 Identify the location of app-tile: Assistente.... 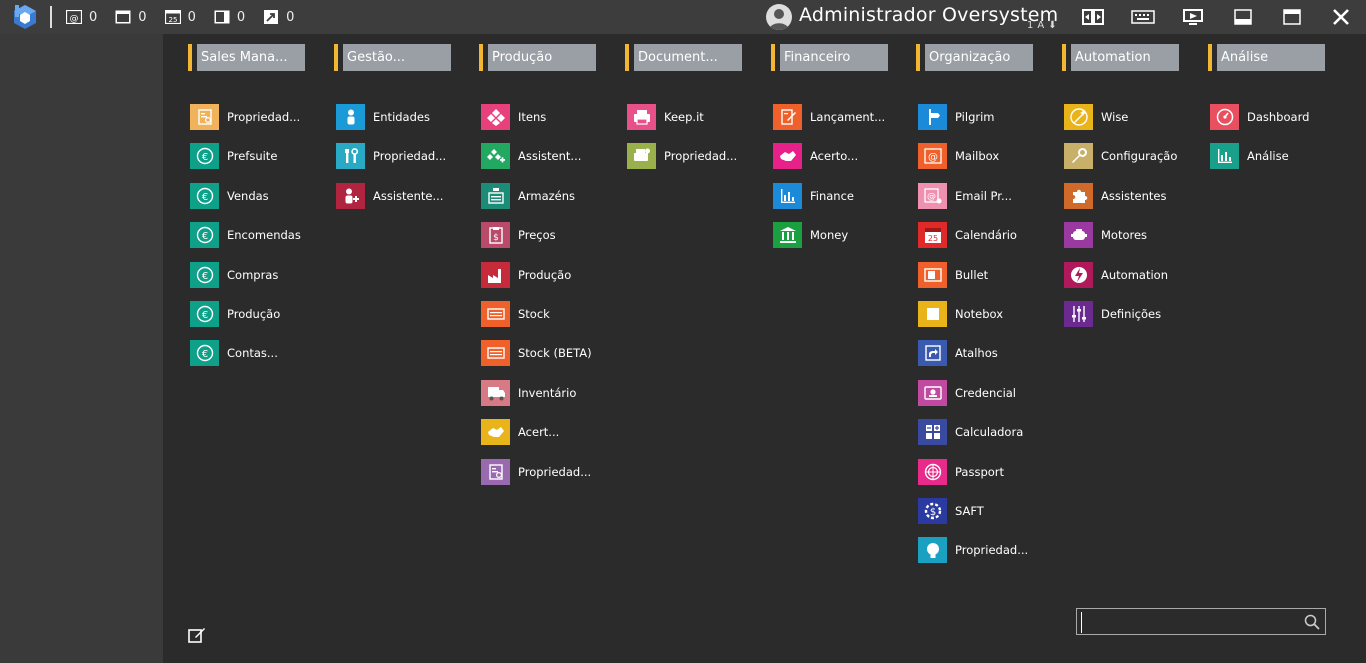
(389, 195).